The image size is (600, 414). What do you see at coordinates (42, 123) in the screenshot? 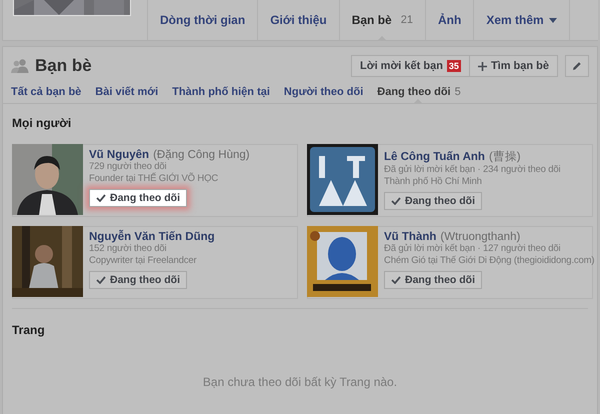
I see `section-heading: Mọi người` at bounding box center [42, 123].